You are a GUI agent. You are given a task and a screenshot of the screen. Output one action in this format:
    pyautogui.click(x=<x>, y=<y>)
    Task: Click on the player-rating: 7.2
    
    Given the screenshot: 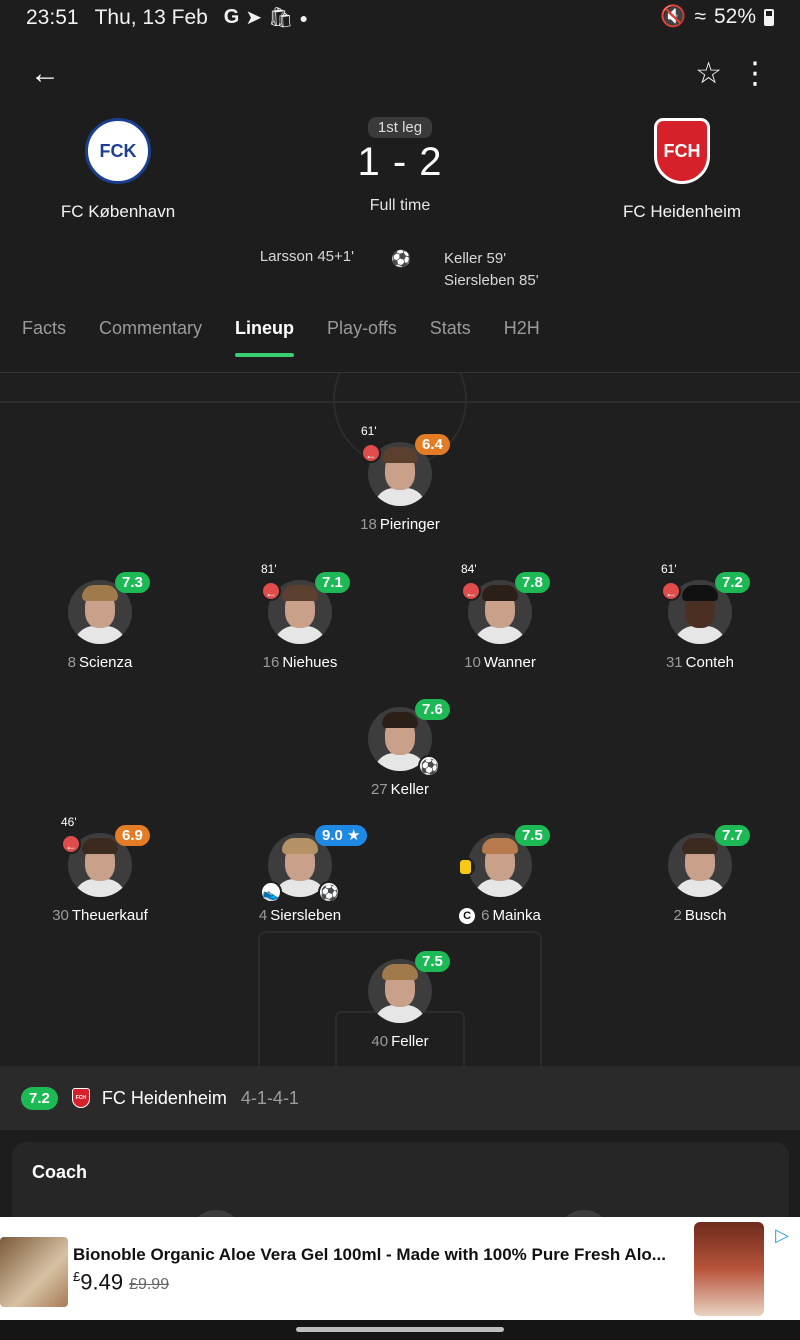 What is the action you would take?
    pyautogui.click(x=732, y=582)
    